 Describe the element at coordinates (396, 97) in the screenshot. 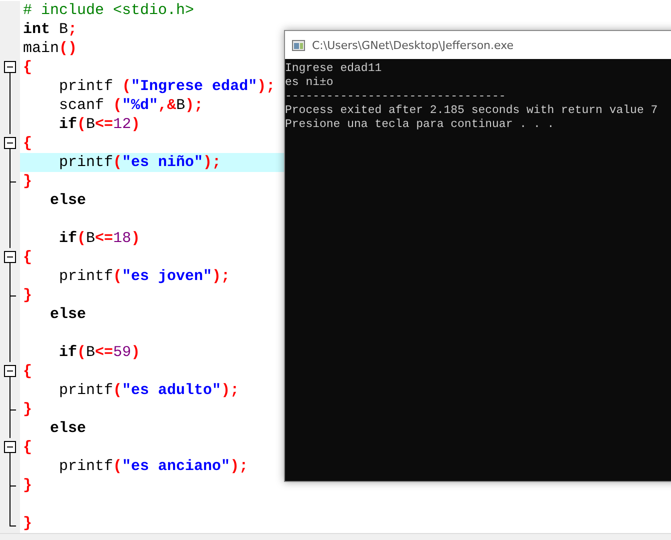

I see `console-output-line: --------------------------------` at that location.